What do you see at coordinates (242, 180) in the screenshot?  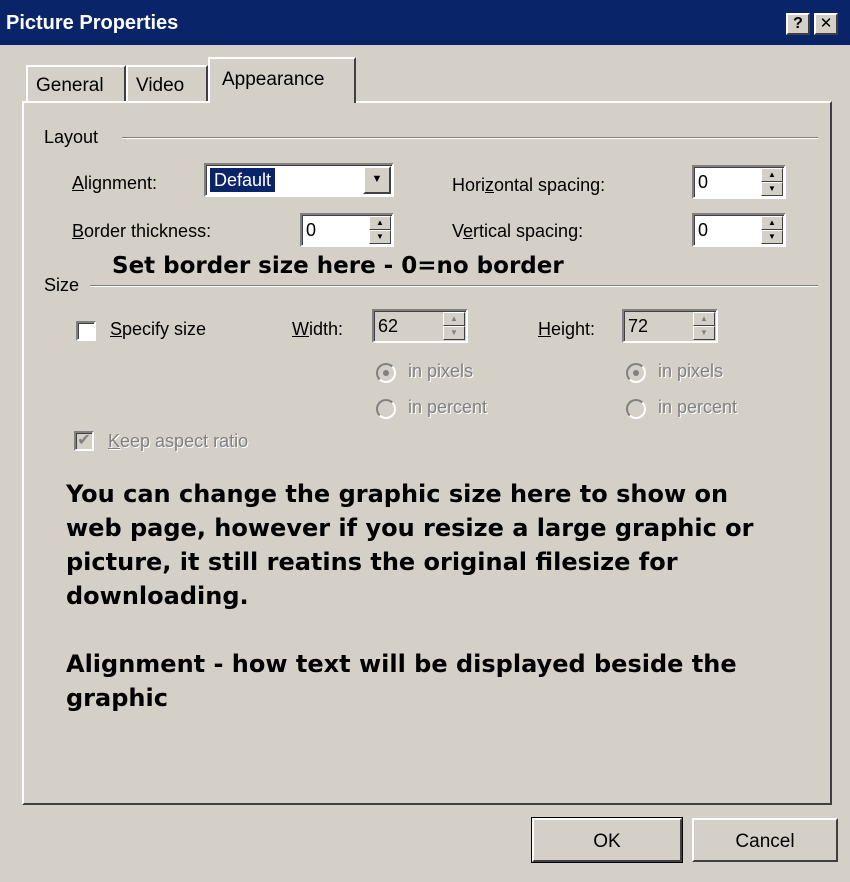 I see `alignment-selected-value: Default` at bounding box center [242, 180].